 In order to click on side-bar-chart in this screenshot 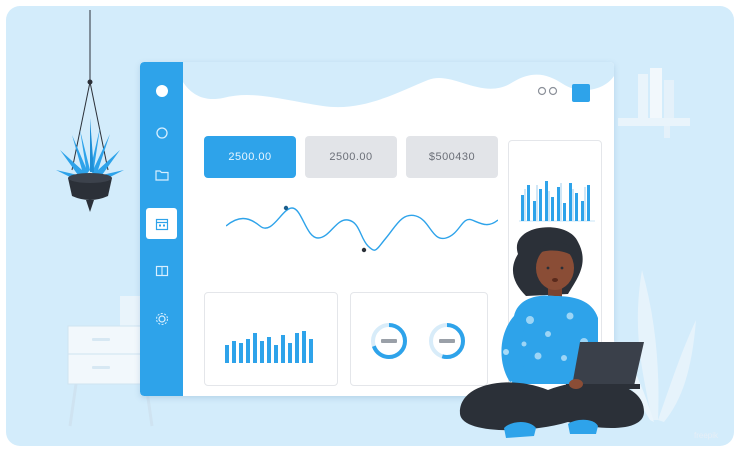, I will do `click(557, 201)`.